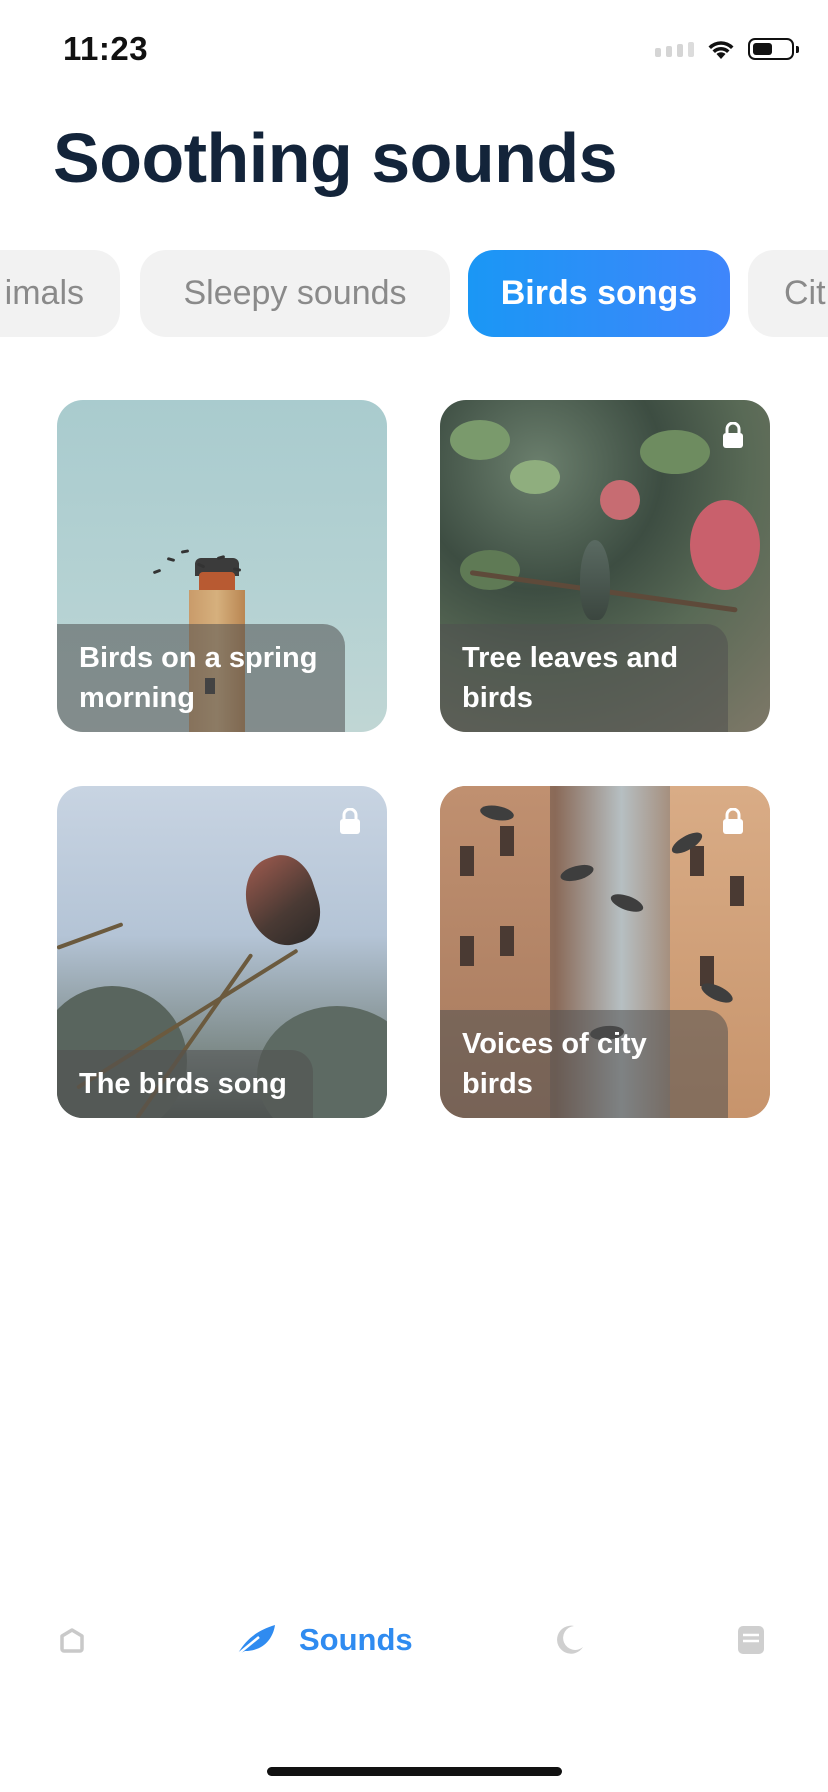 Image resolution: width=828 pixels, height=1792 pixels. I want to click on category-tab-birds-songs: Birds songs, so click(599, 293).